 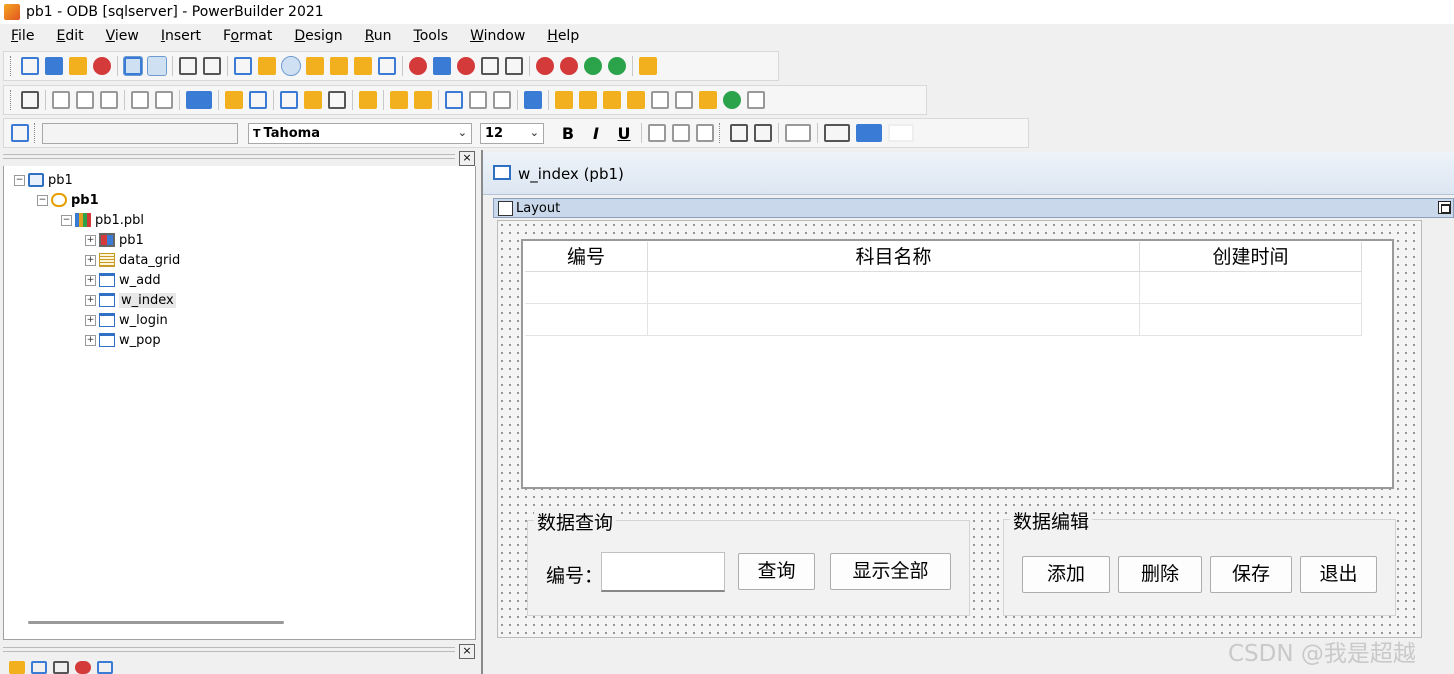 I want to click on painter-tab: w_index (pb1), so click(x=968, y=173).